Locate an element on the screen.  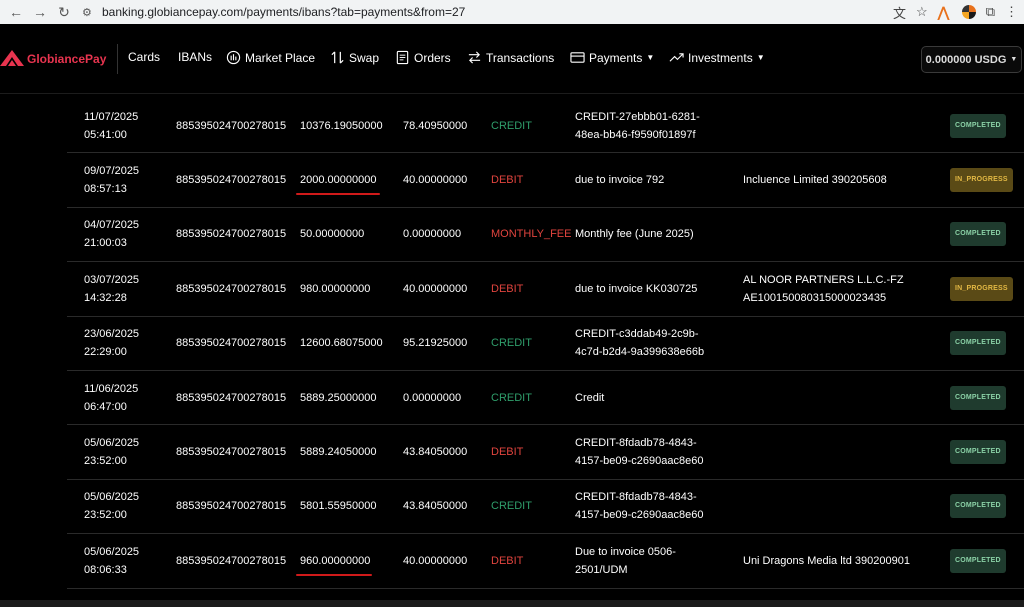
browser-menu-icon: ⋮ is located at coordinates (1011, 12).